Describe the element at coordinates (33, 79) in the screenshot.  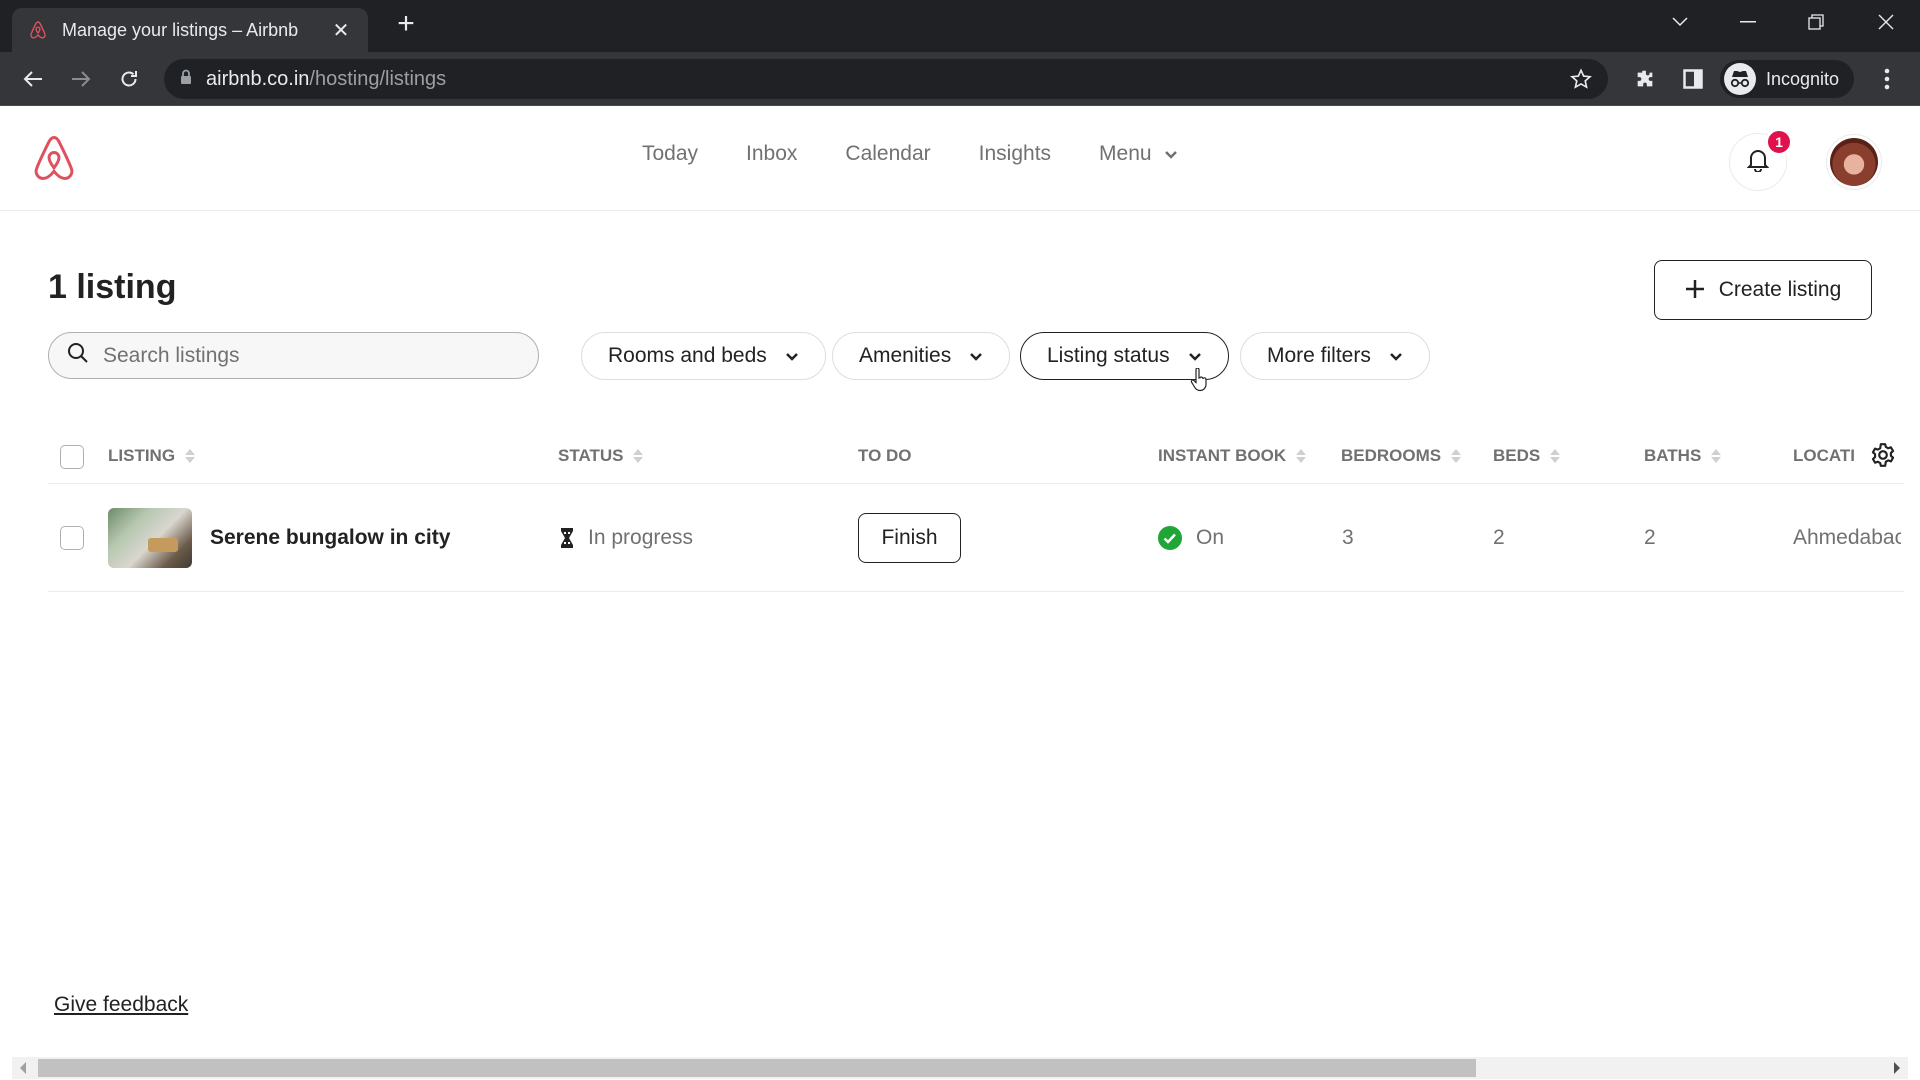
I see `back-icon` at that location.